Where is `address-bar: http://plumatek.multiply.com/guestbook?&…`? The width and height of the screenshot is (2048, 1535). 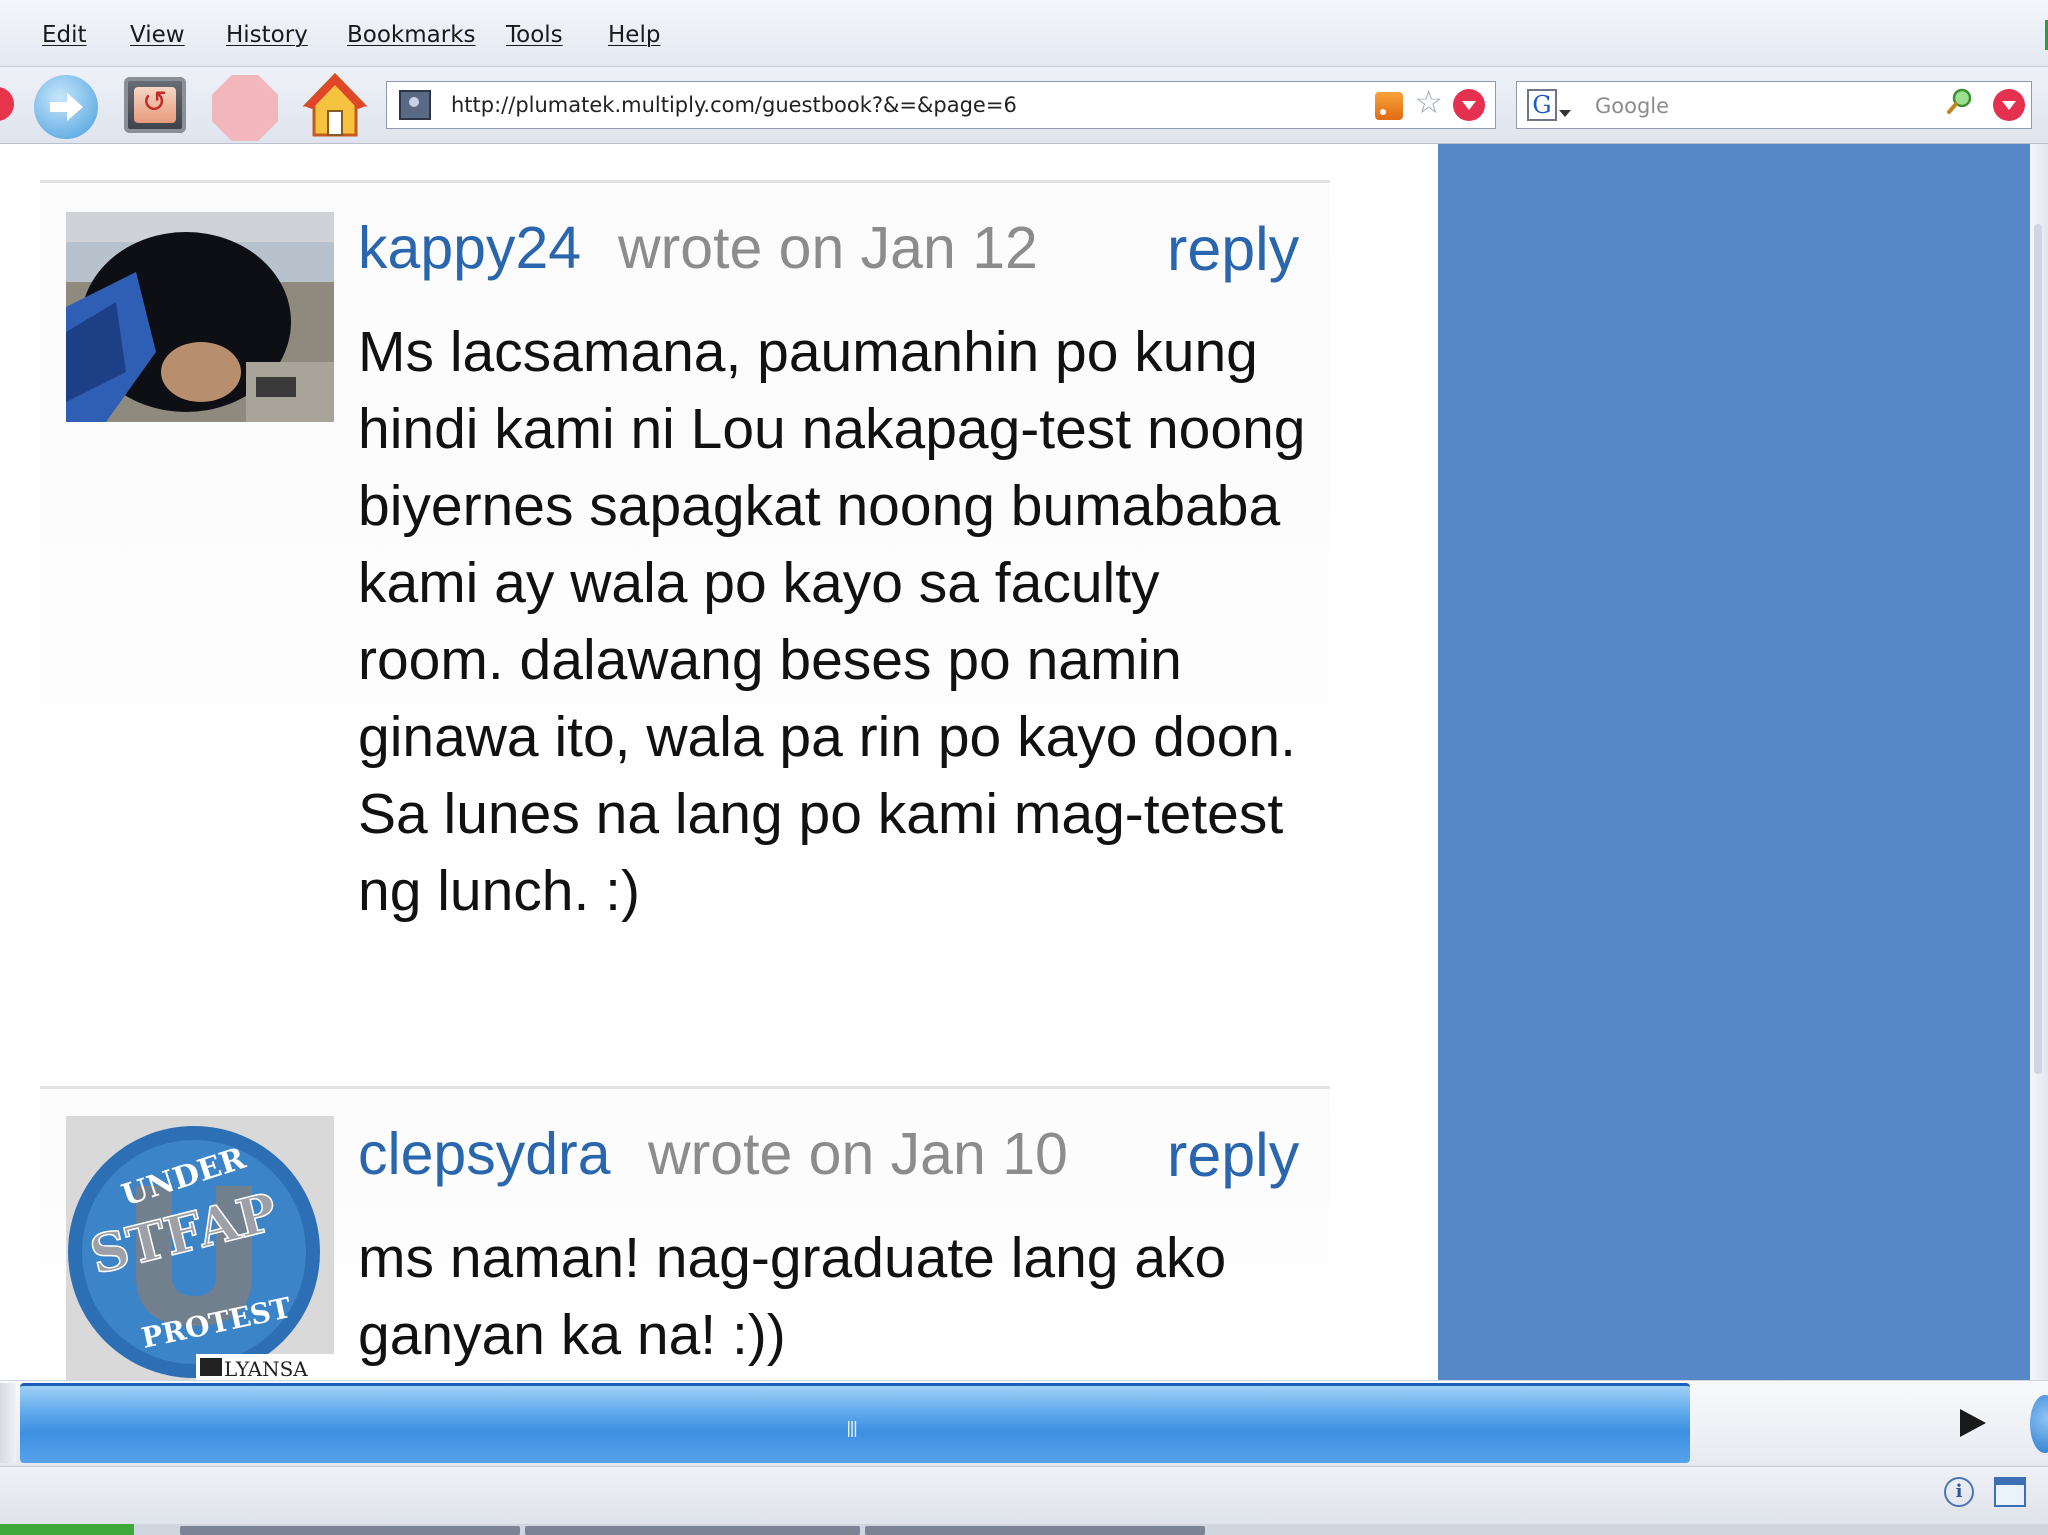 address-bar: http://plumatek.multiply.com/guestbook?&… is located at coordinates (941, 105).